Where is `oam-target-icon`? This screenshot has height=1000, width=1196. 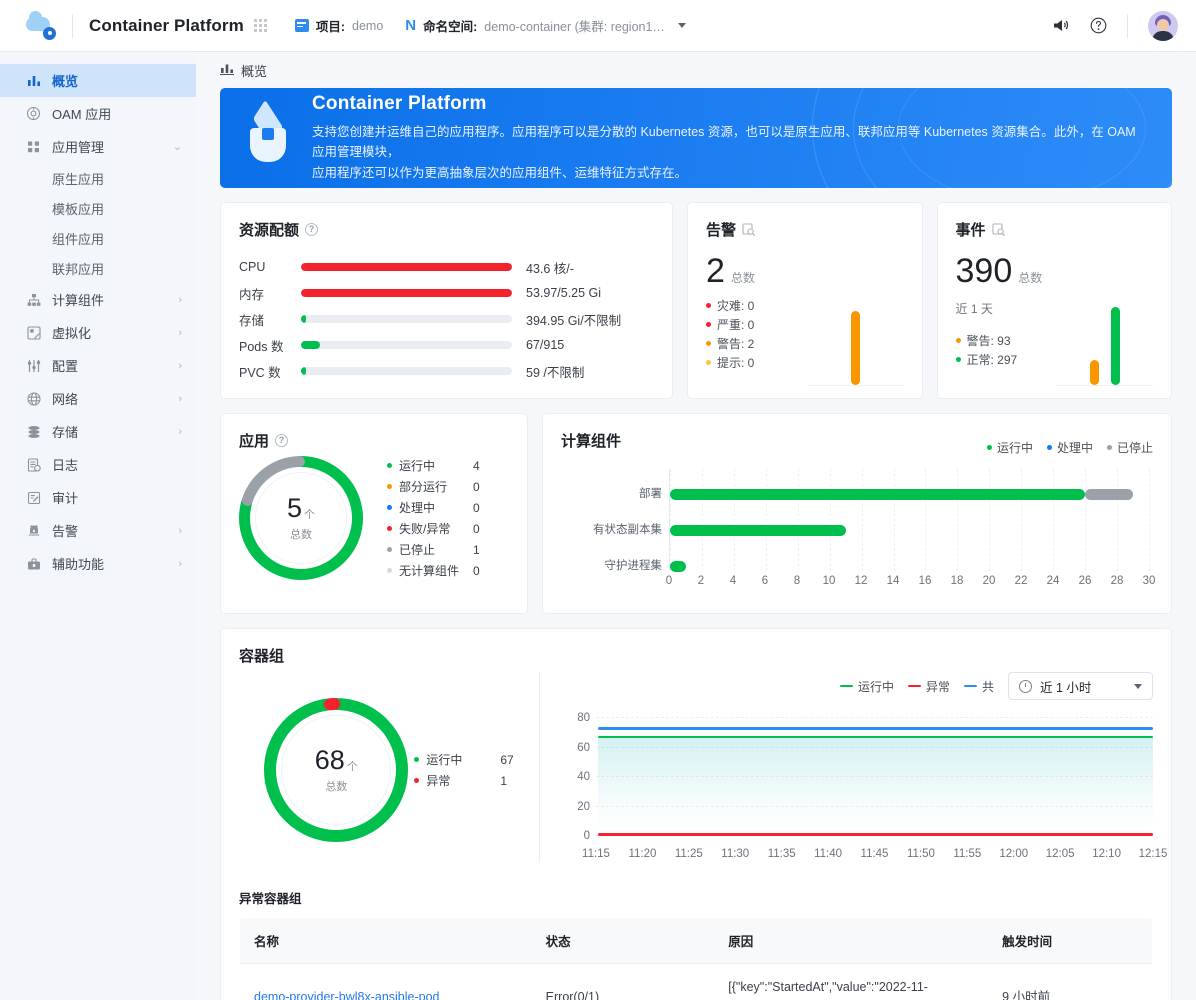 oam-target-icon is located at coordinates (33, 113).